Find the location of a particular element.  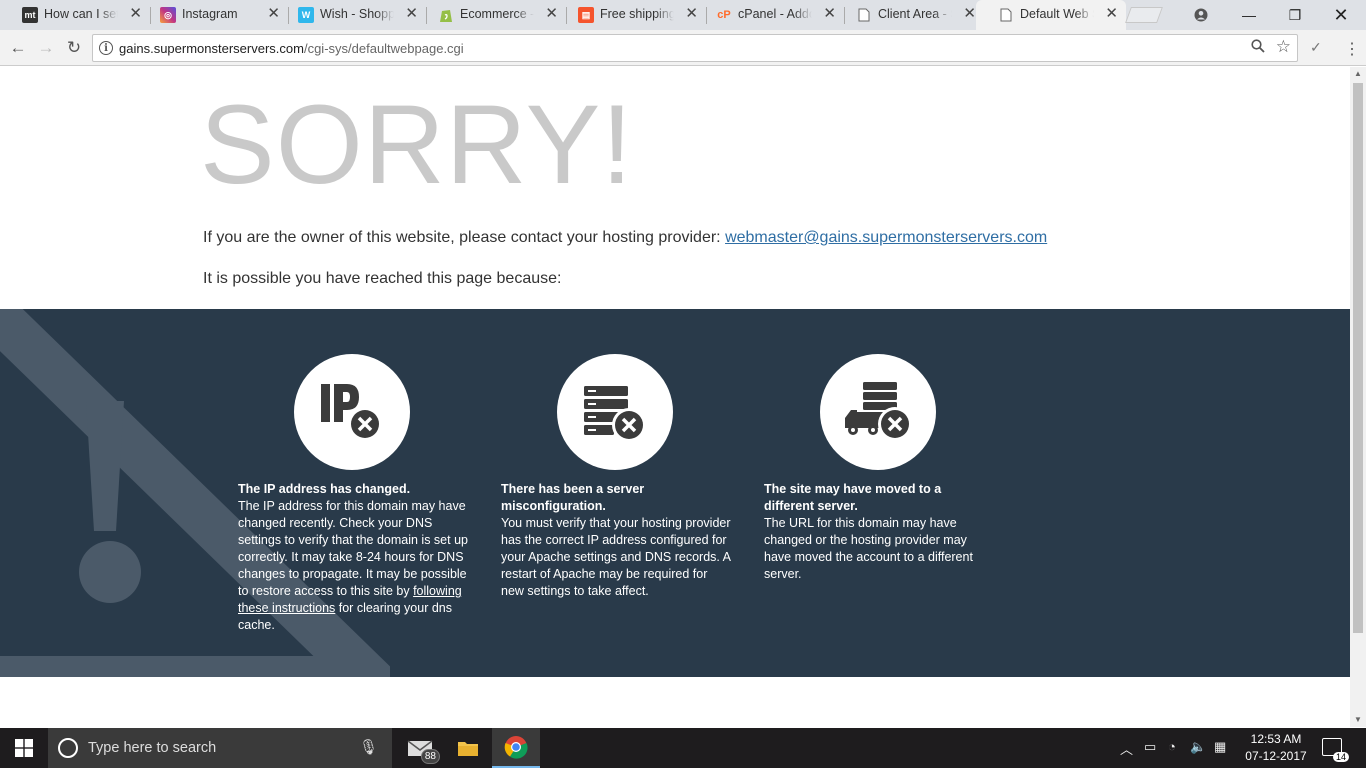

taskbar-search-input: Type here to search 🎙 is located at coordinates (220, 748).